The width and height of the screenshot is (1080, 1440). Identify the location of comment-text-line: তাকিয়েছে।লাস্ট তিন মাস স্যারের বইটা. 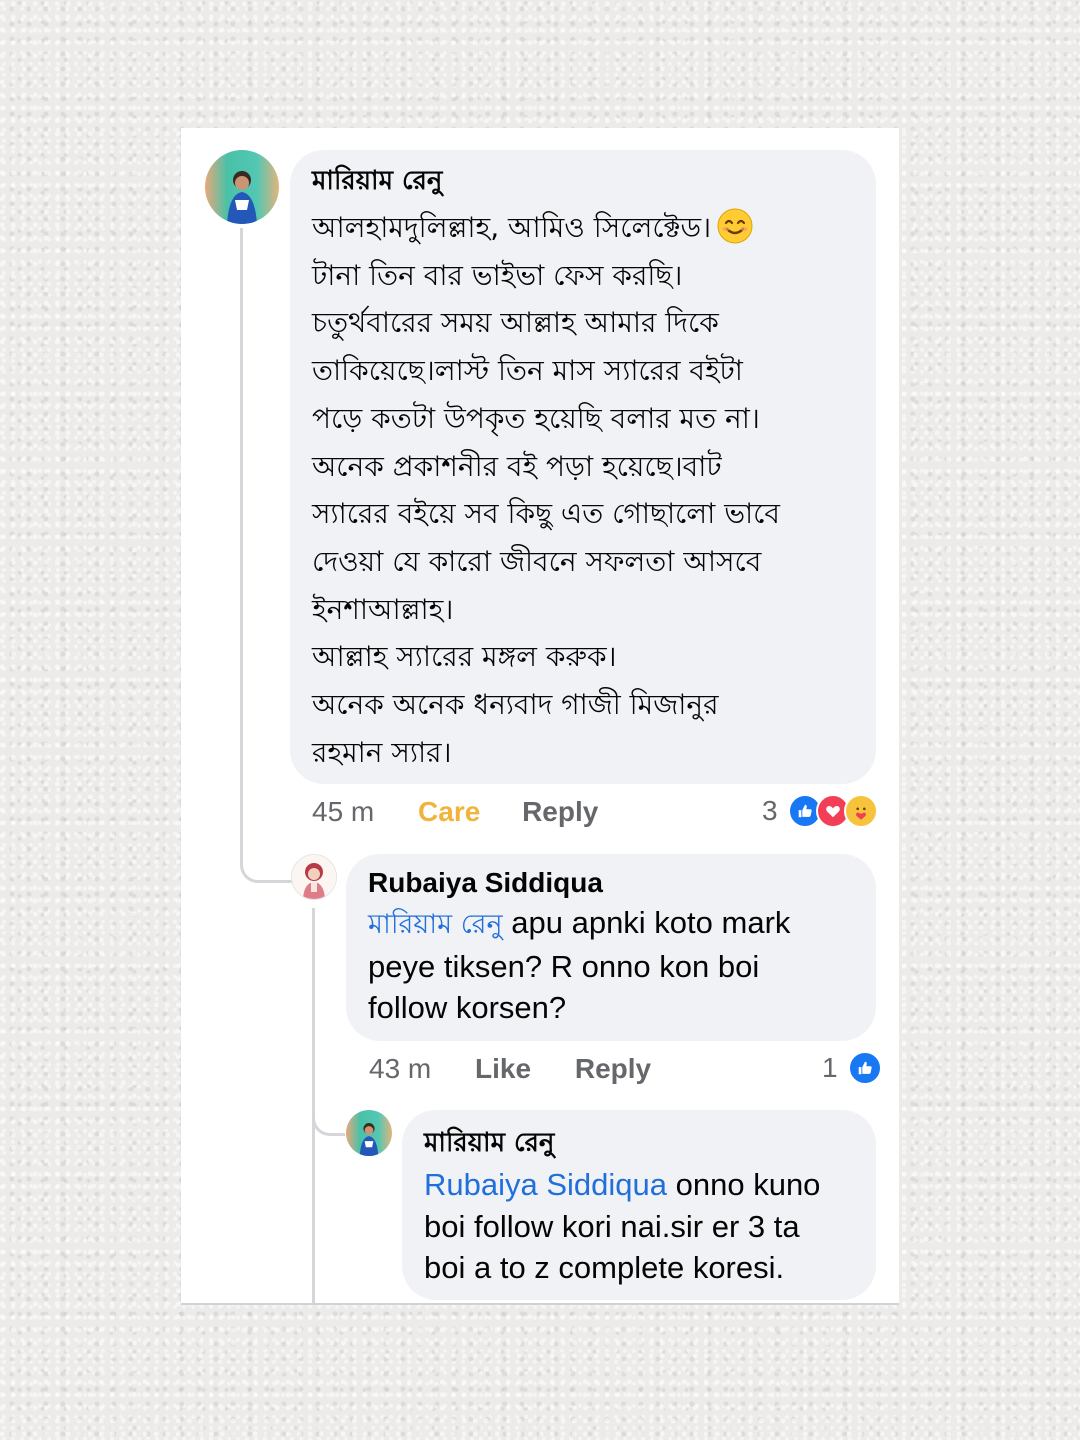
(527, 371).